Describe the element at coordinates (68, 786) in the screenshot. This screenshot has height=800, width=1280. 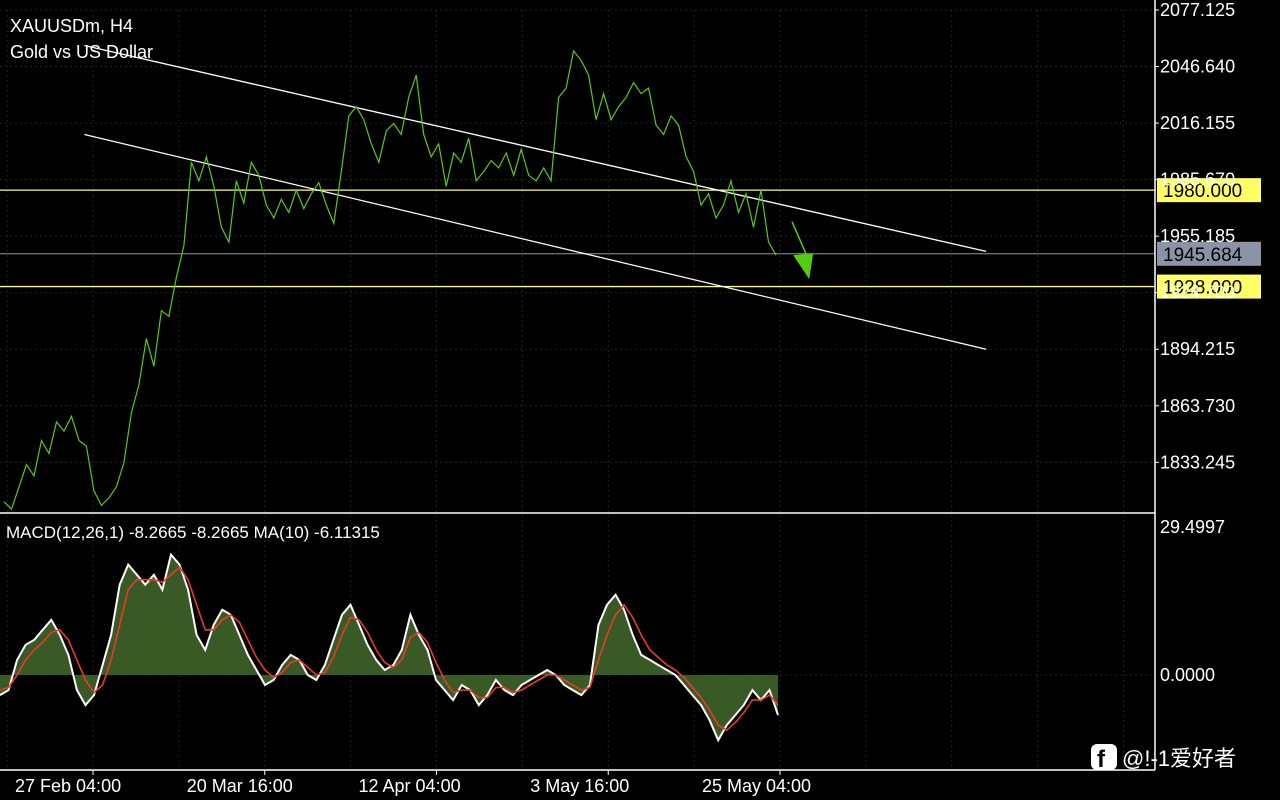
I see `time-tick-label: 27 Feb 04:00` at that location.